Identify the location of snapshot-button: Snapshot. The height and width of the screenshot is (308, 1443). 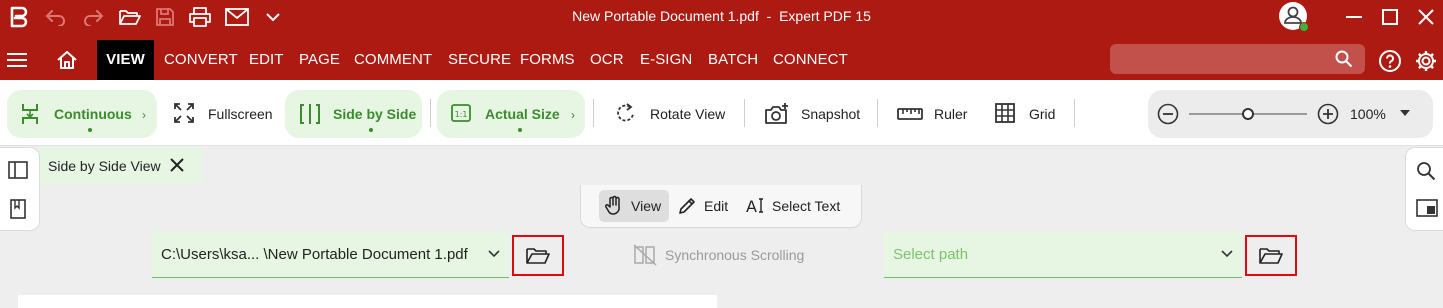
(830, 114).